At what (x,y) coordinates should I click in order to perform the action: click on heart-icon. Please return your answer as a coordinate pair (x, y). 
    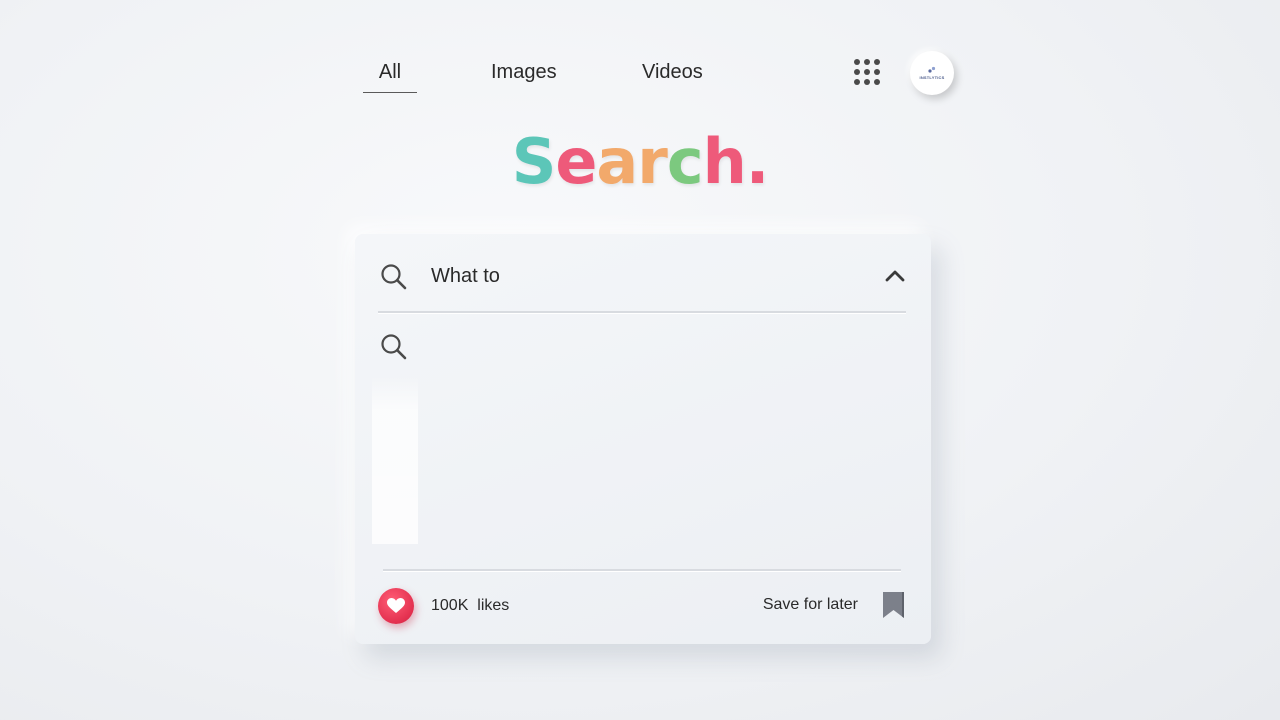
    Looking at the image, I should click on (396, 605).